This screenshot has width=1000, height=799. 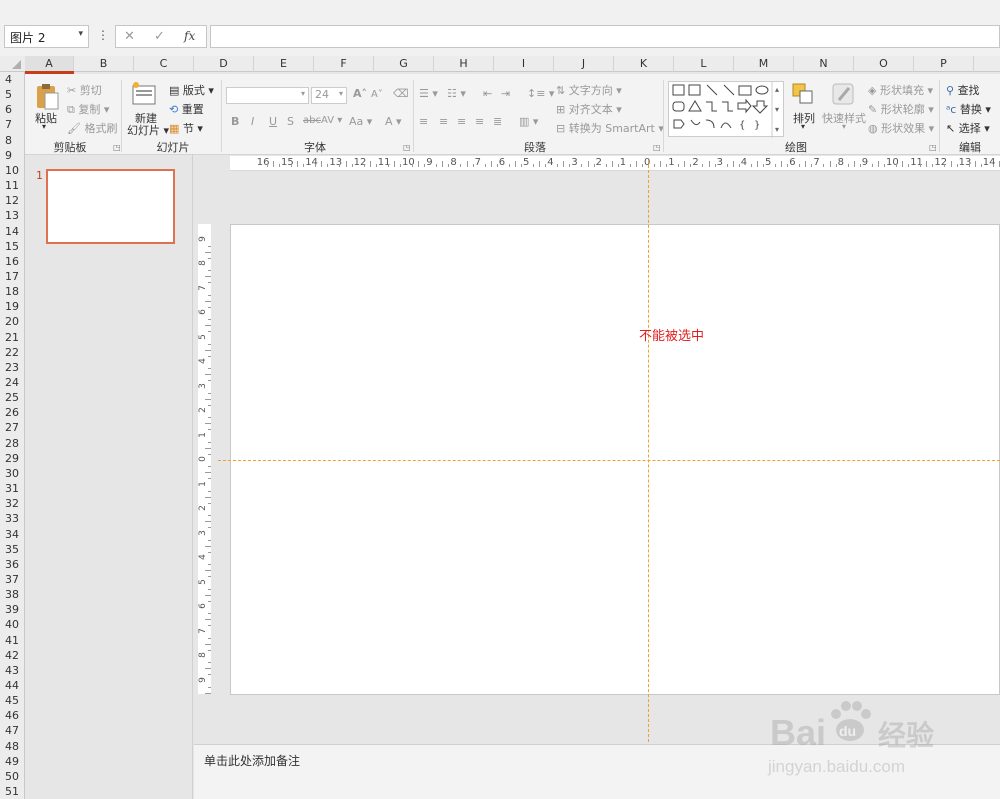 What do you see at coordinates (331, 120) in the screenshot?
I see `char-spacing-button: AV ▾` at bounding box center [331, 120].